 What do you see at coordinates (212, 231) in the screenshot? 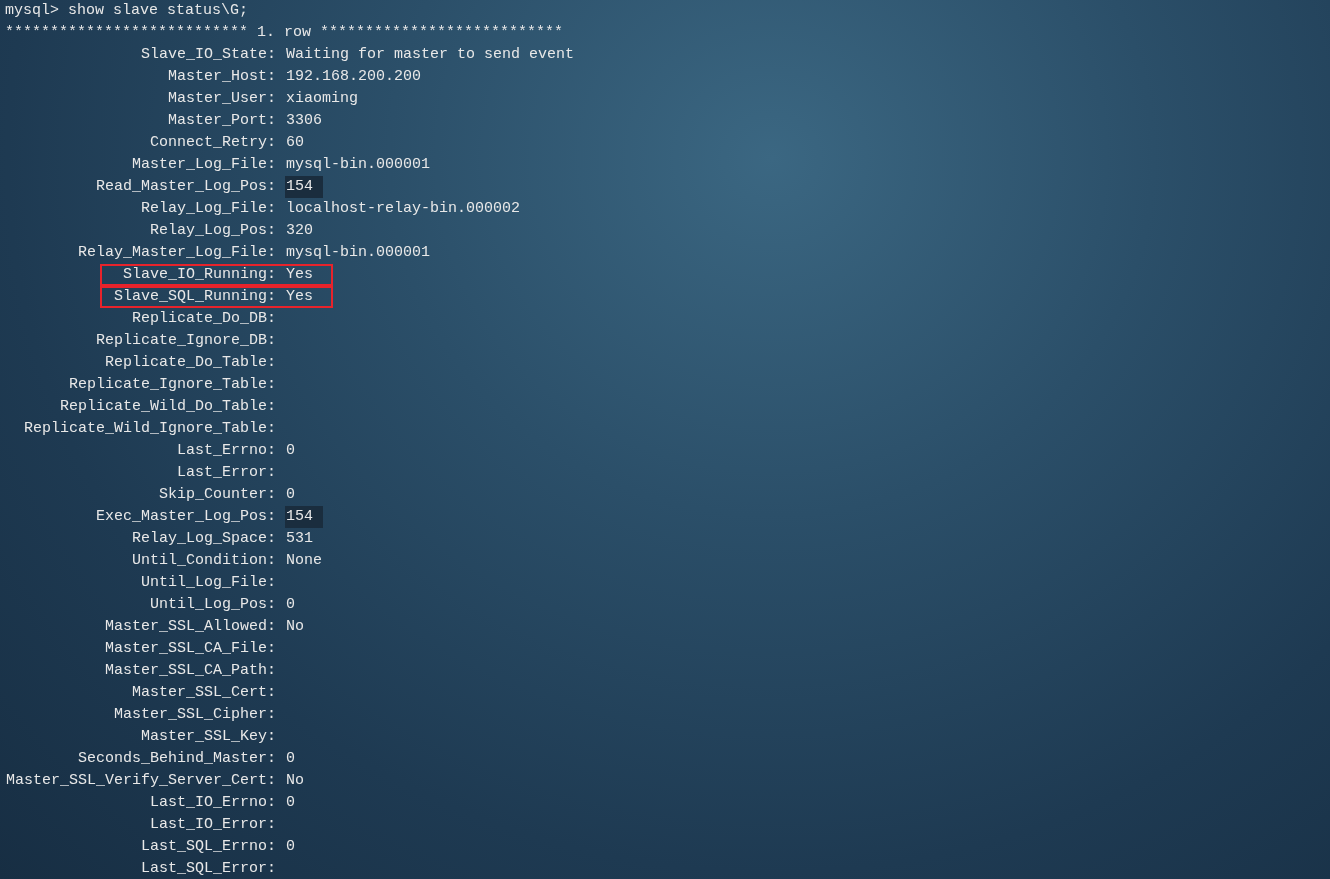
I see `field-name: Relay_Log_Pos:` at bounding box center [212, 231].